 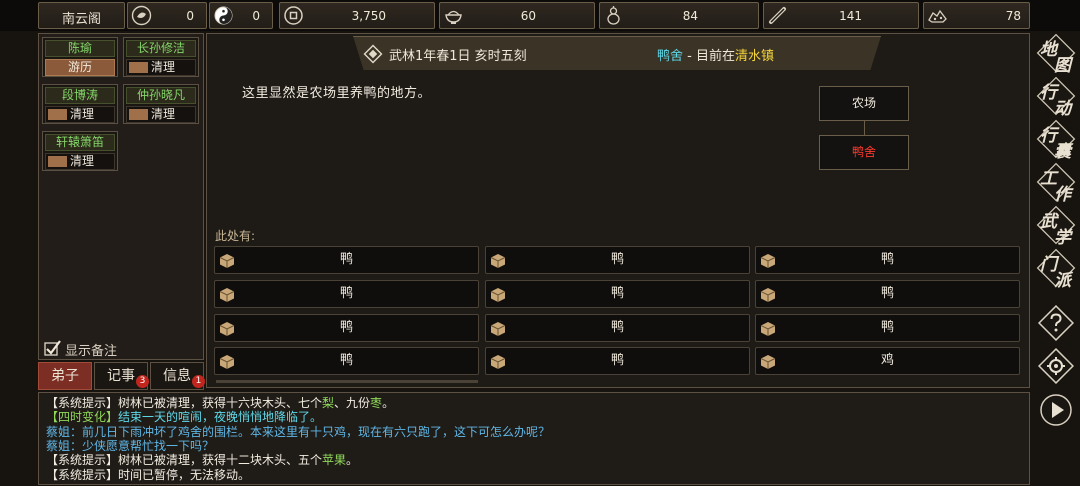 I want to click on action-menu-button: 行动, so click(x=1056, y=97).